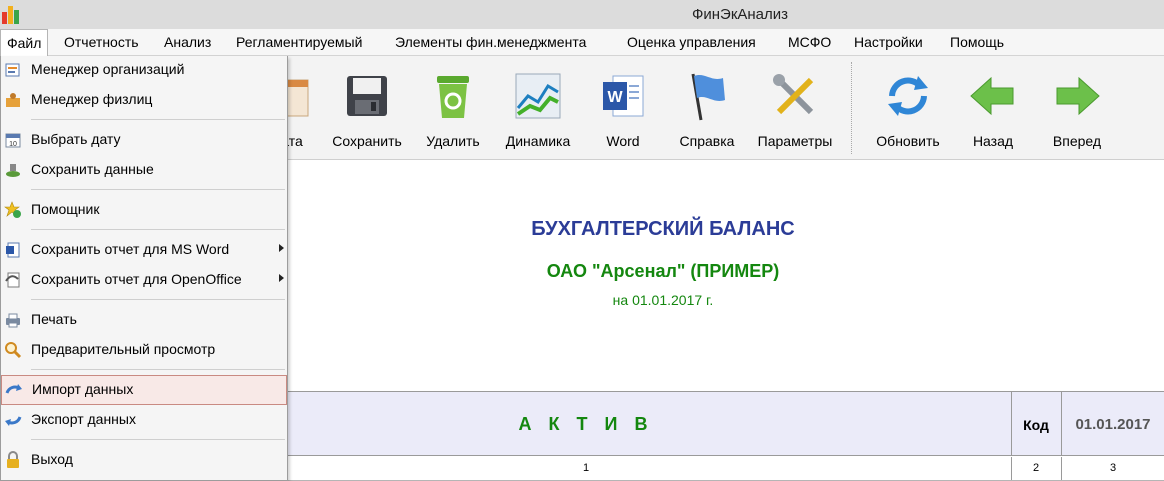 Image resolution: width=1164 pixels, height=481 pixels. I want to click on menu-item-label: Предварительный просмотр, so click(123, 349).